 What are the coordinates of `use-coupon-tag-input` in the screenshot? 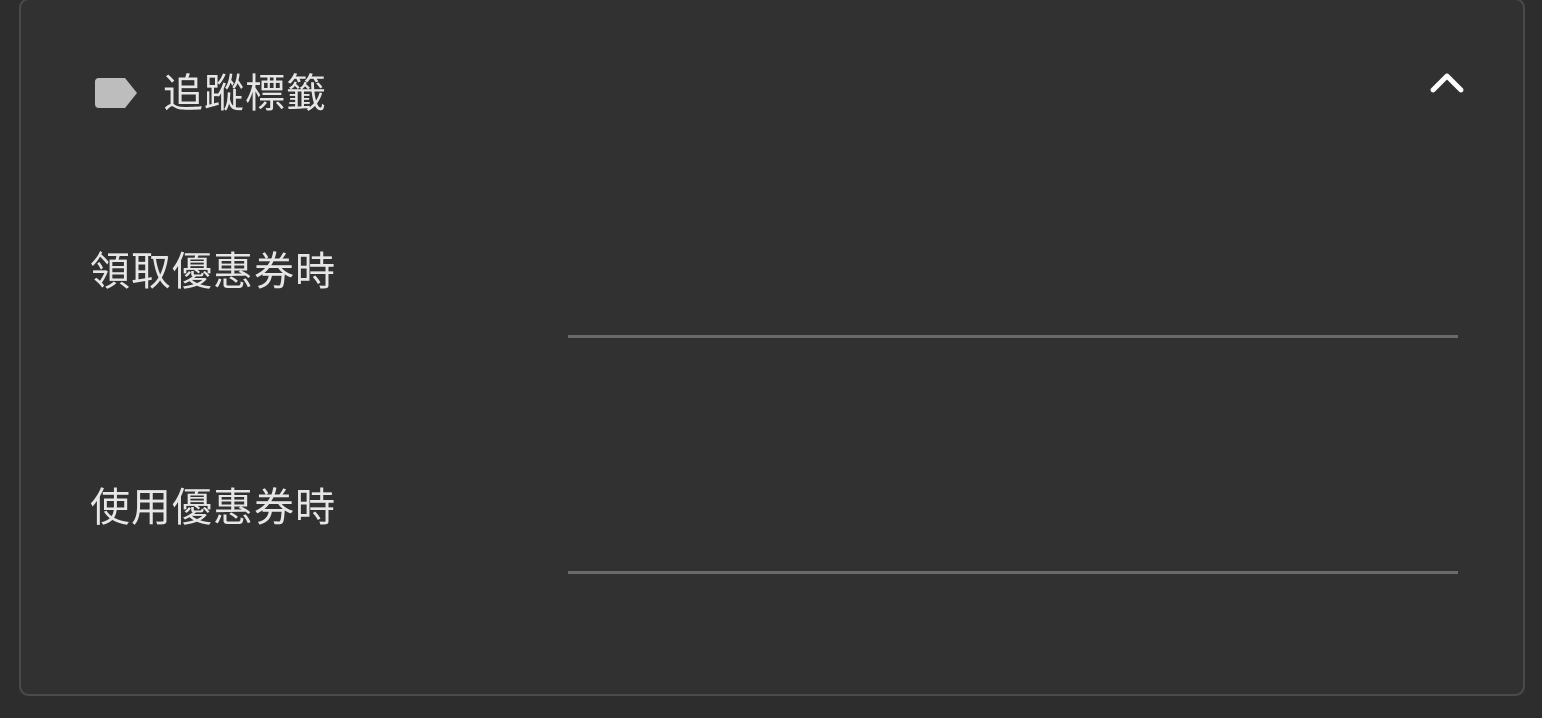 It's located at (1013, 542).